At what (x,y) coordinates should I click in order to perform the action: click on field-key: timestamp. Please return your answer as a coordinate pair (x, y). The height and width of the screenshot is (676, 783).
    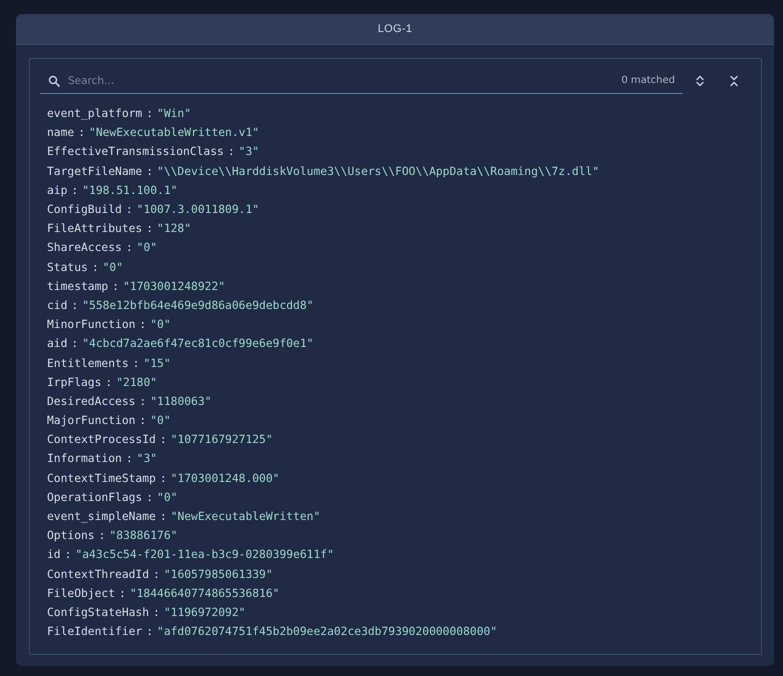
    Looking at the image, I should click on (77, 286).